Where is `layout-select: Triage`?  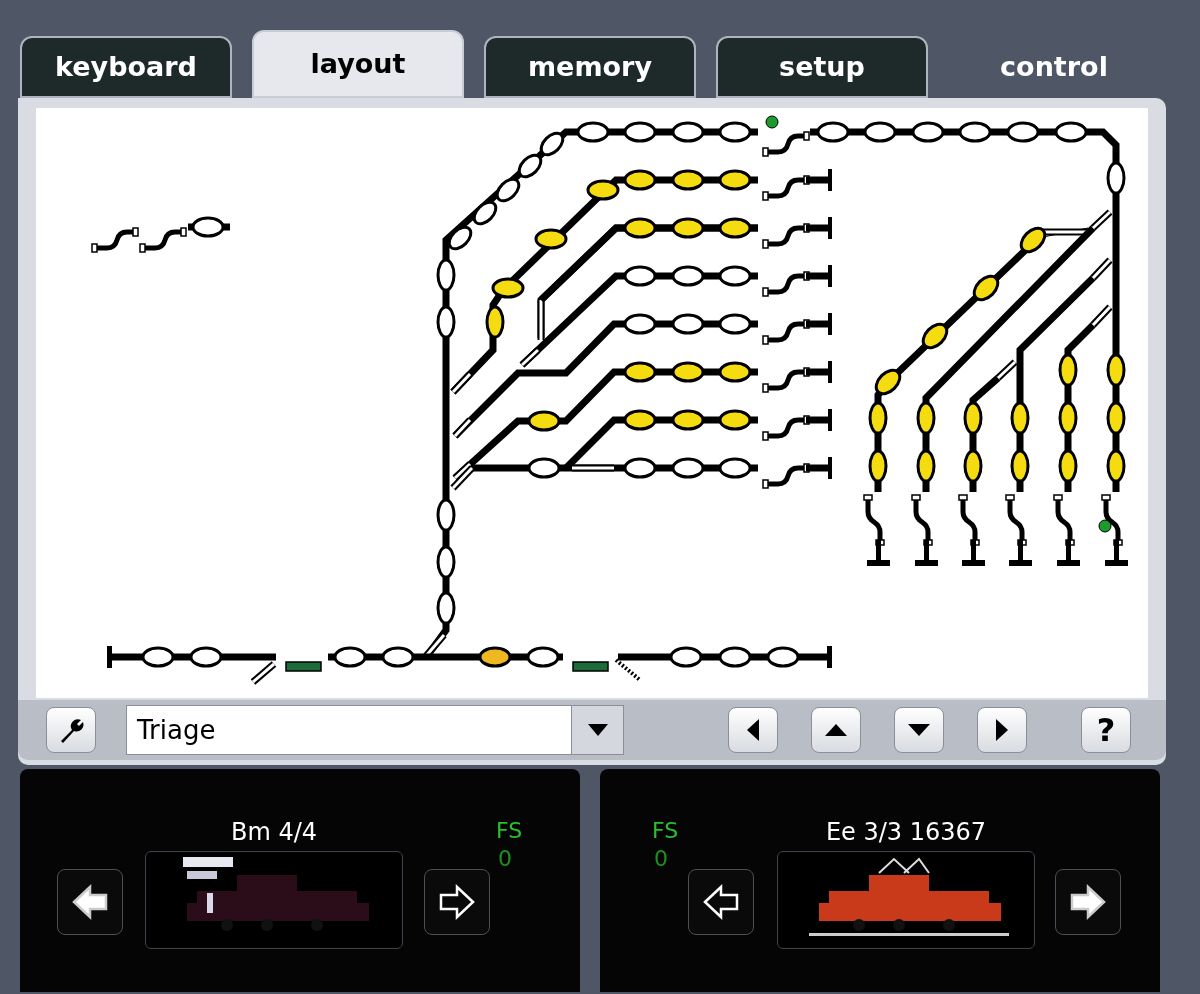 layout-select: Triage is located at coordinates (375, 730).